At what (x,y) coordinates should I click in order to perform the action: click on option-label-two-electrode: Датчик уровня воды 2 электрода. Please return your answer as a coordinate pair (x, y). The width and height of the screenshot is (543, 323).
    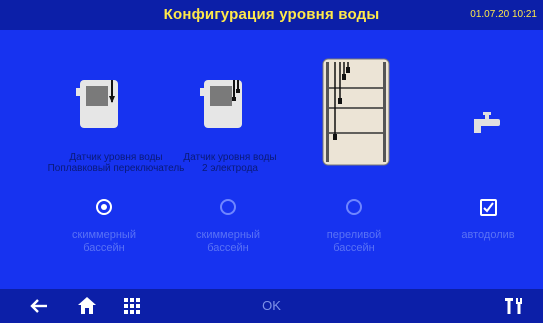
    Looking at the image, I should click on (230, 163).